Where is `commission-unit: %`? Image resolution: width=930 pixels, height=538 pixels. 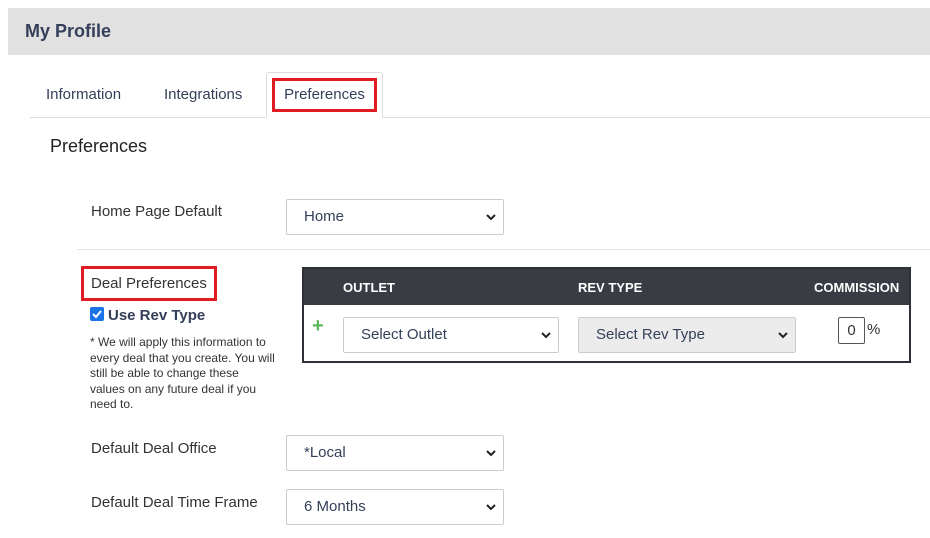
commission-unit: % is located at coordinates (874, 329).